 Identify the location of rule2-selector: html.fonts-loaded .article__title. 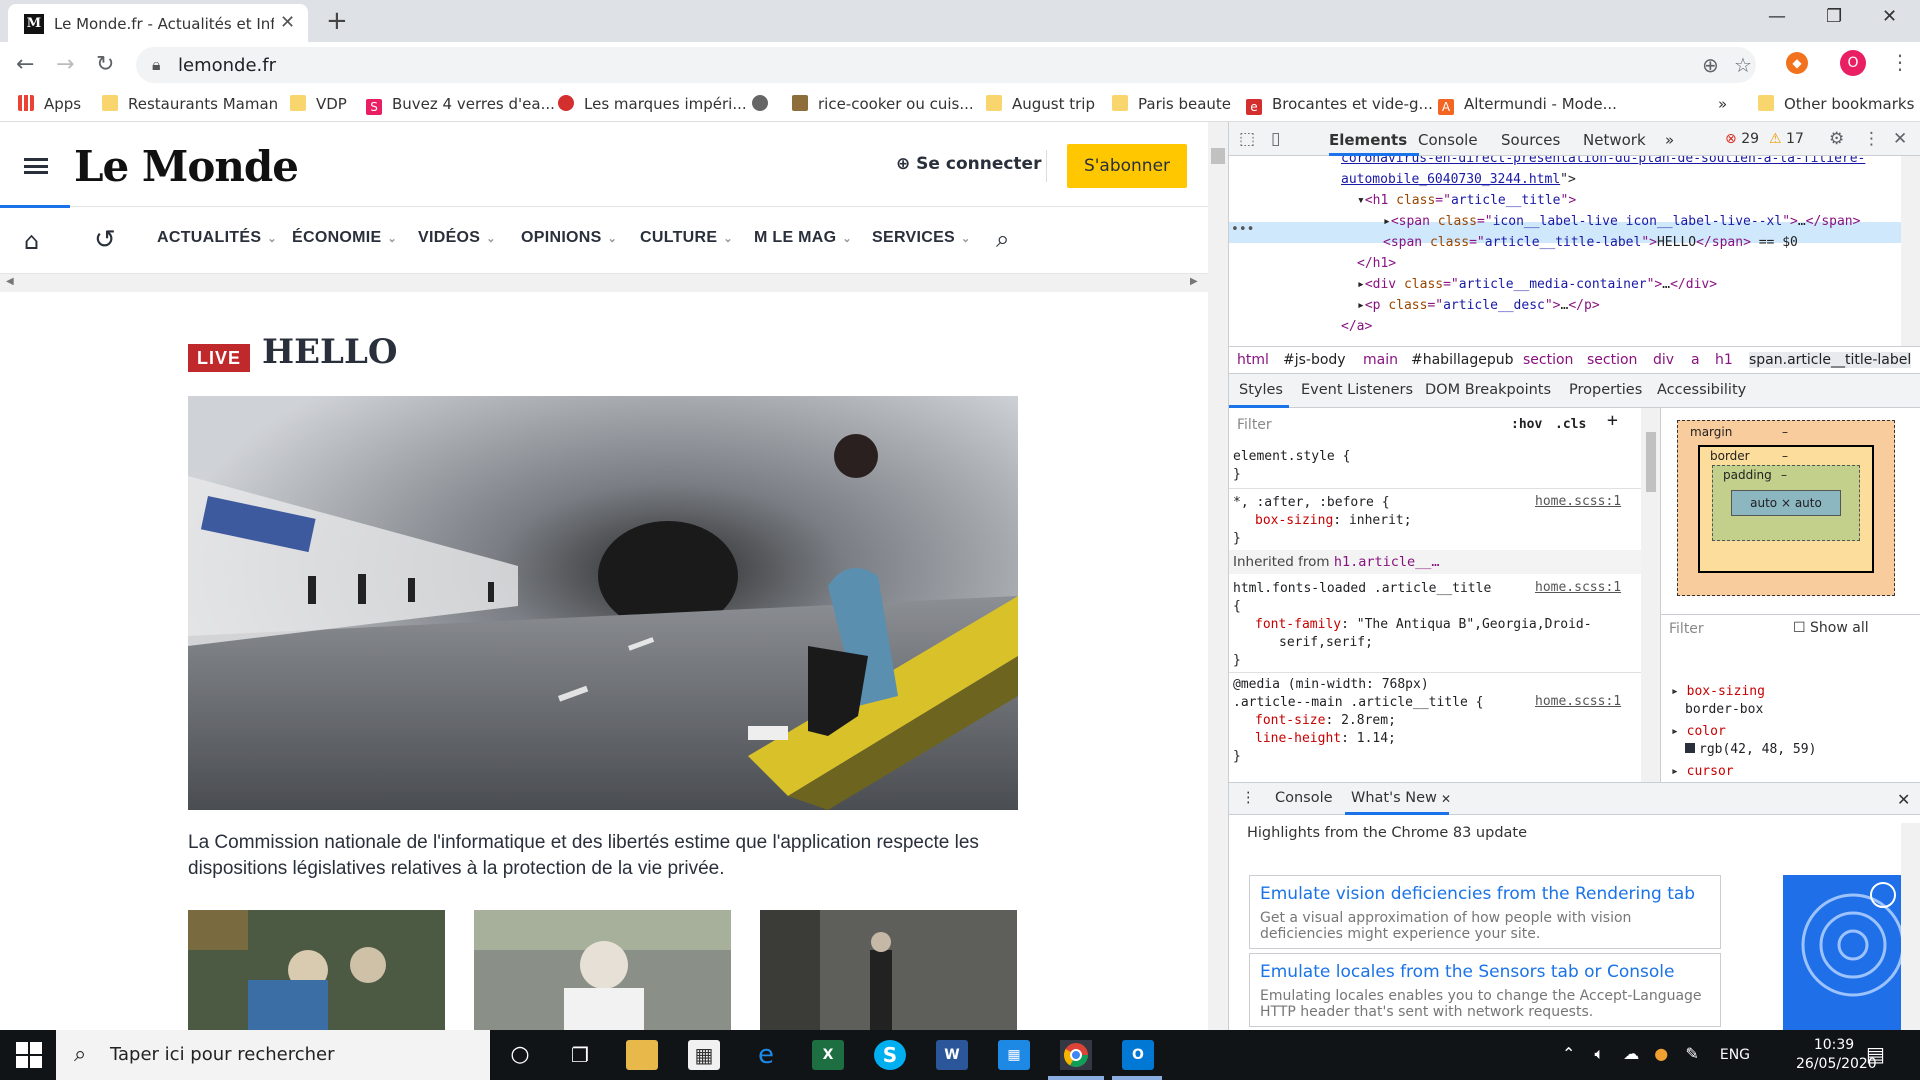
(1362, 589).